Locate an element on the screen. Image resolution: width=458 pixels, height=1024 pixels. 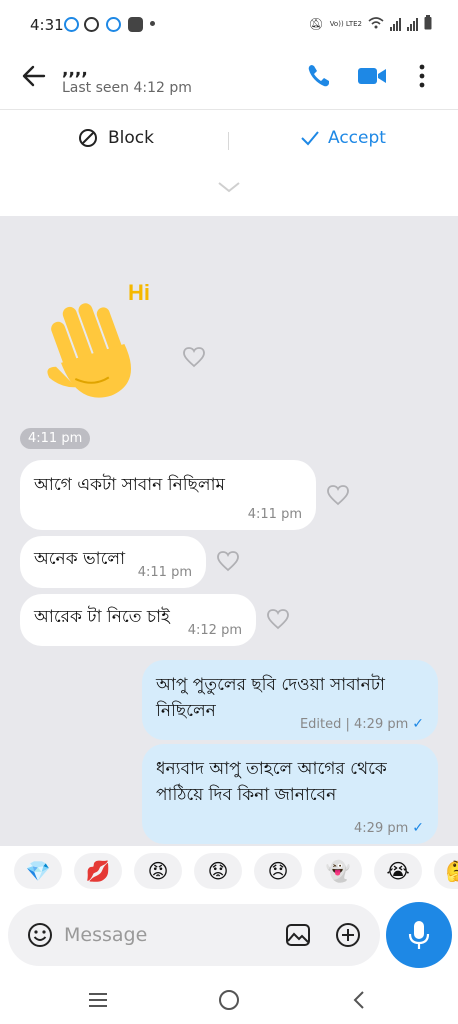
status-time: 4:31 is located at coordinates (47, 25).